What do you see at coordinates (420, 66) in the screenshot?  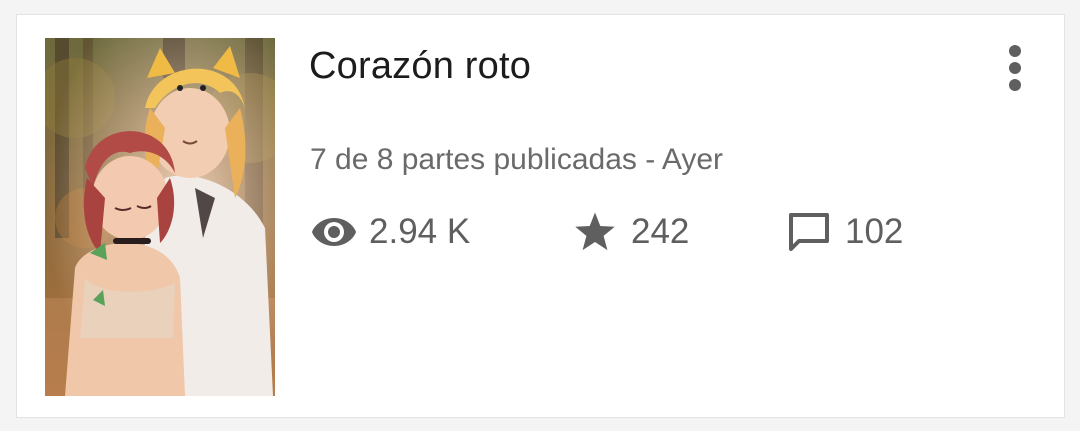 I see `story-title: Corazón roto` at bounding box center [420, 66].